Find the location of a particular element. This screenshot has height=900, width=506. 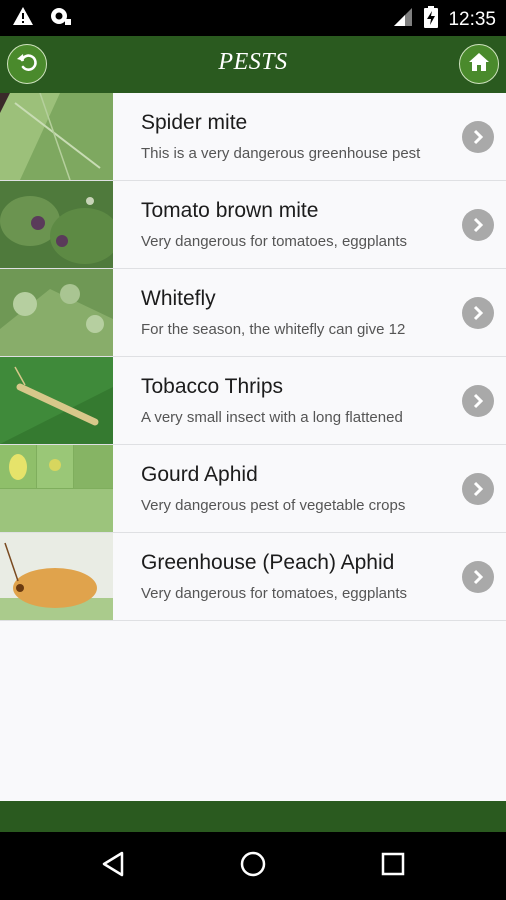

status-bar: 12:35 is located at coordinates (253, 18).